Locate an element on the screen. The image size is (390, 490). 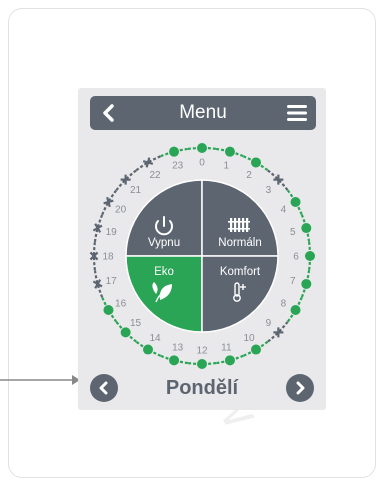
mode-eco-label: Eko is located at coordinates (164, 272).